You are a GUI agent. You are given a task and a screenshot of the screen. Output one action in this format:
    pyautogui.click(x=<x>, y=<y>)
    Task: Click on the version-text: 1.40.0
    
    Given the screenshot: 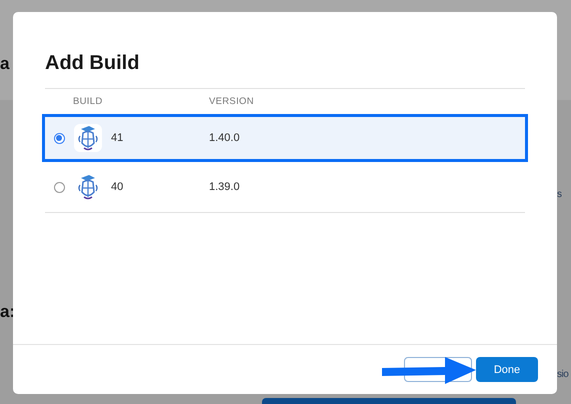 What is the action you would take?
    pyautogui.click(x=224, y=138)
    